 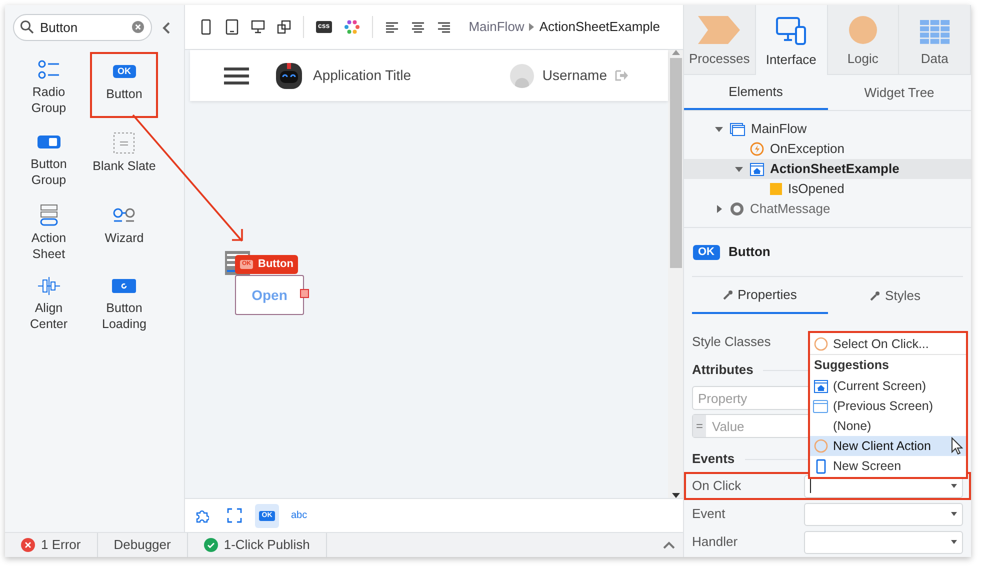 What do you see at coordinates (362, 75) in the screenshot?
I see `app-title: Application Title` at bounding box center [362, 75].